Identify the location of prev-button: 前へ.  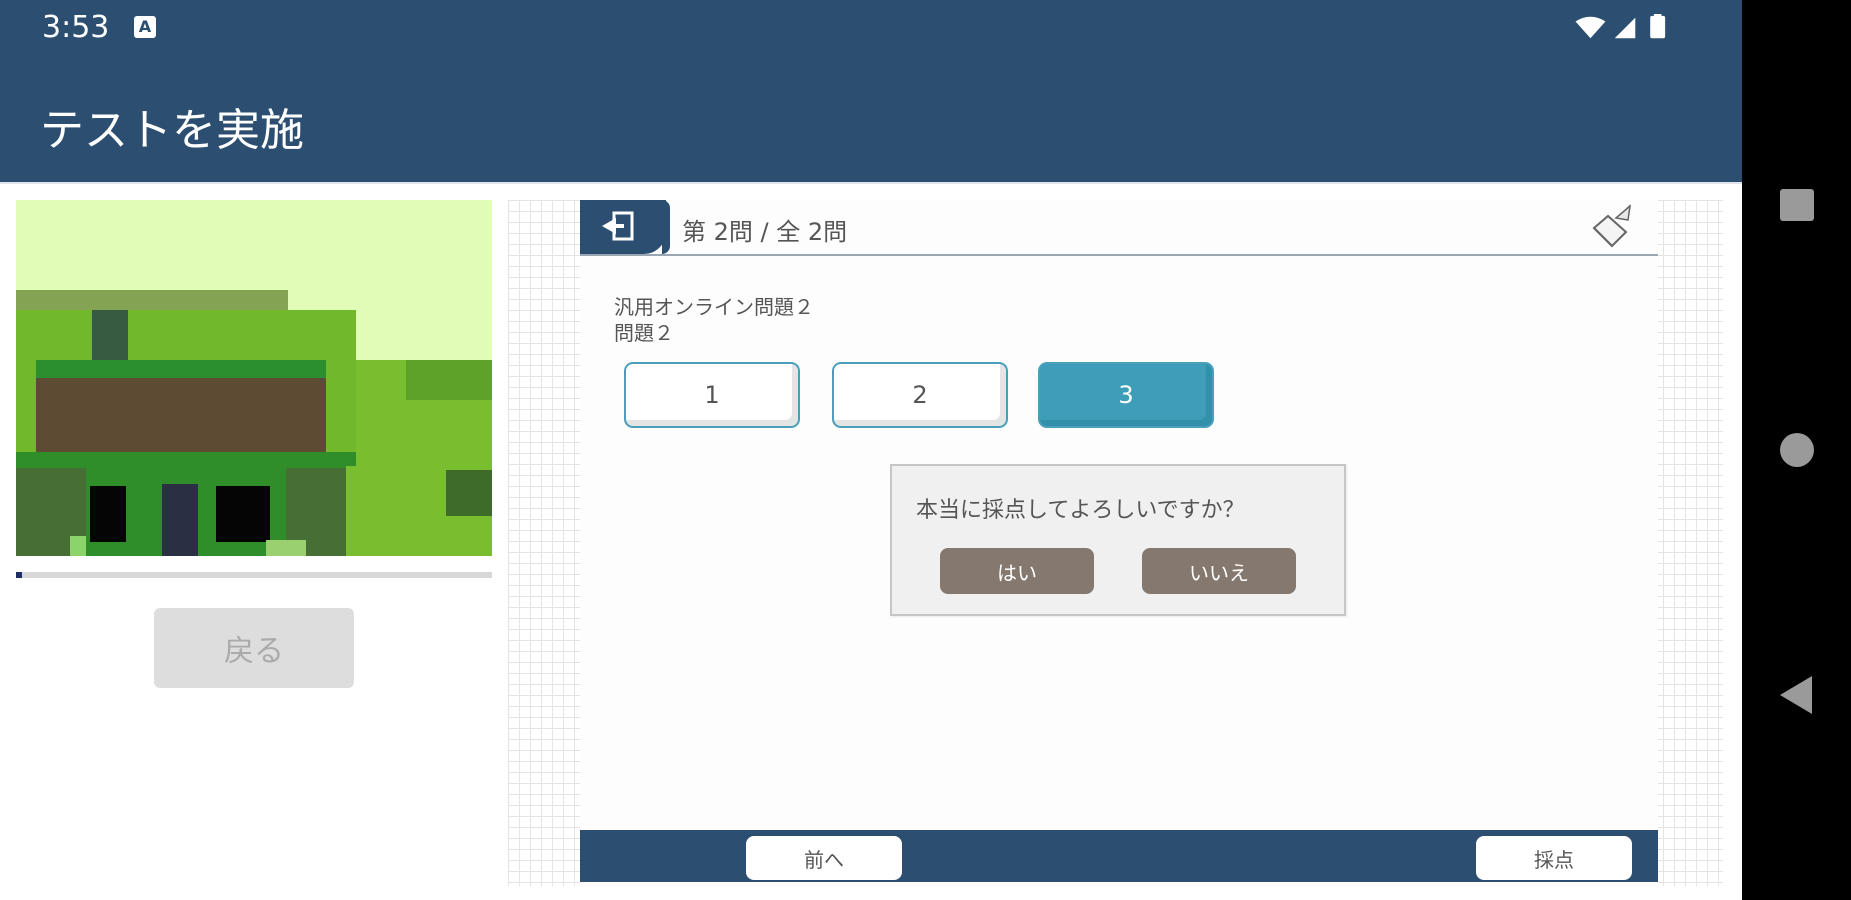
(824, 858).